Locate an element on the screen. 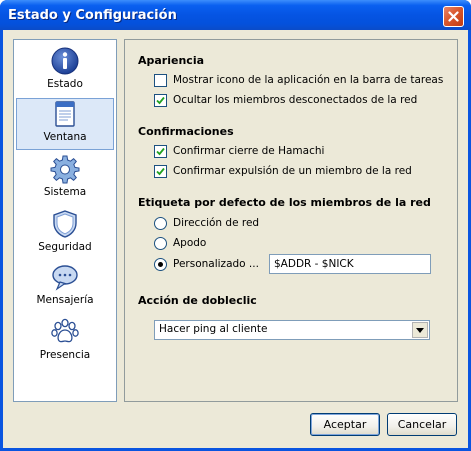 The height and width of the screenshot is (451, 471). title-bar: Estado y Configuración is located at coordinates (235, 15).